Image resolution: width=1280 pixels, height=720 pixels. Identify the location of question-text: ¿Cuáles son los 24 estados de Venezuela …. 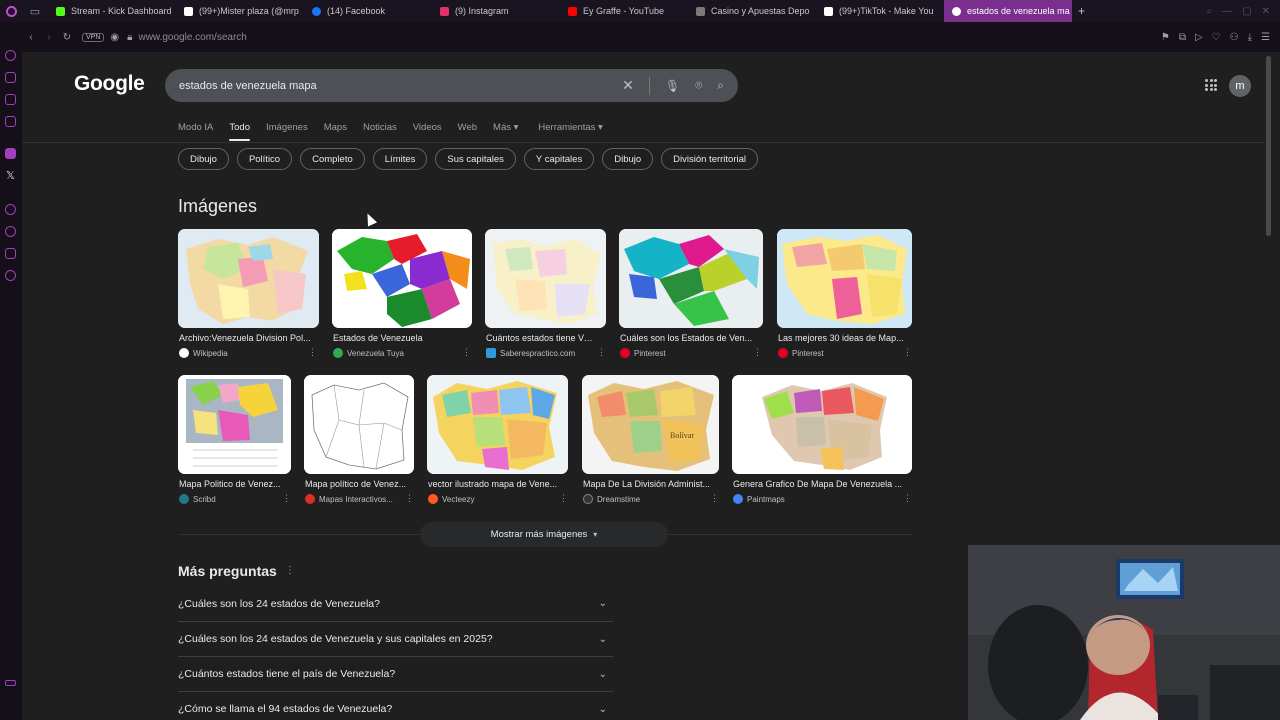
(335, 639).